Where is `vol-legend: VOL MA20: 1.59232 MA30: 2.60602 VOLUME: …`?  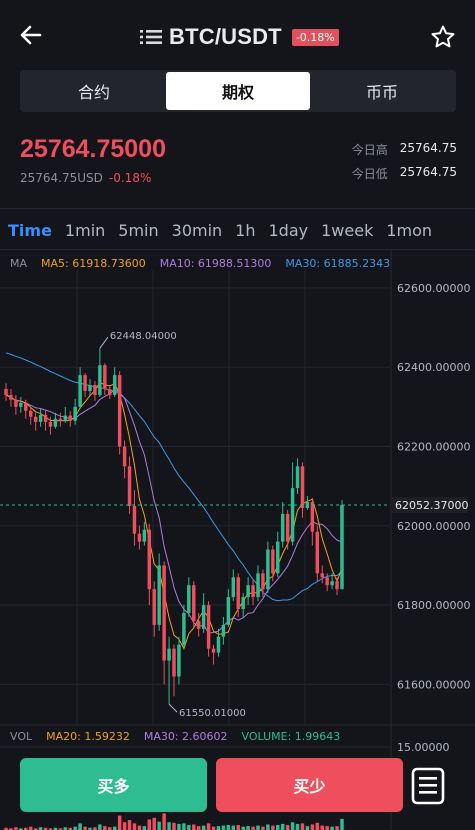 vol-legend: VOL MA20: 1.59232 MA30: 2.60602 VOLUME: … is located at coordinates (200, 736).